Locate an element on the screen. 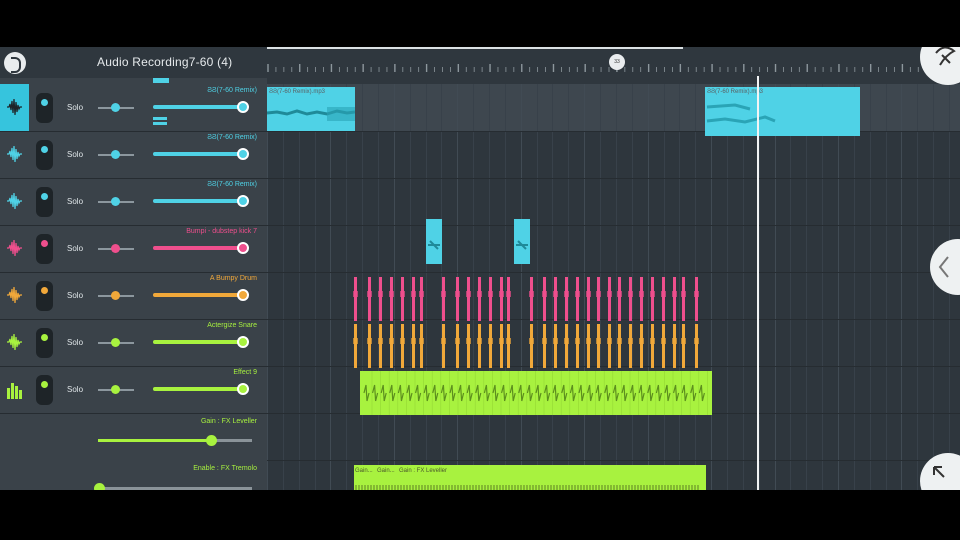  position-marker: 33 is located at coordinates (617, 62).